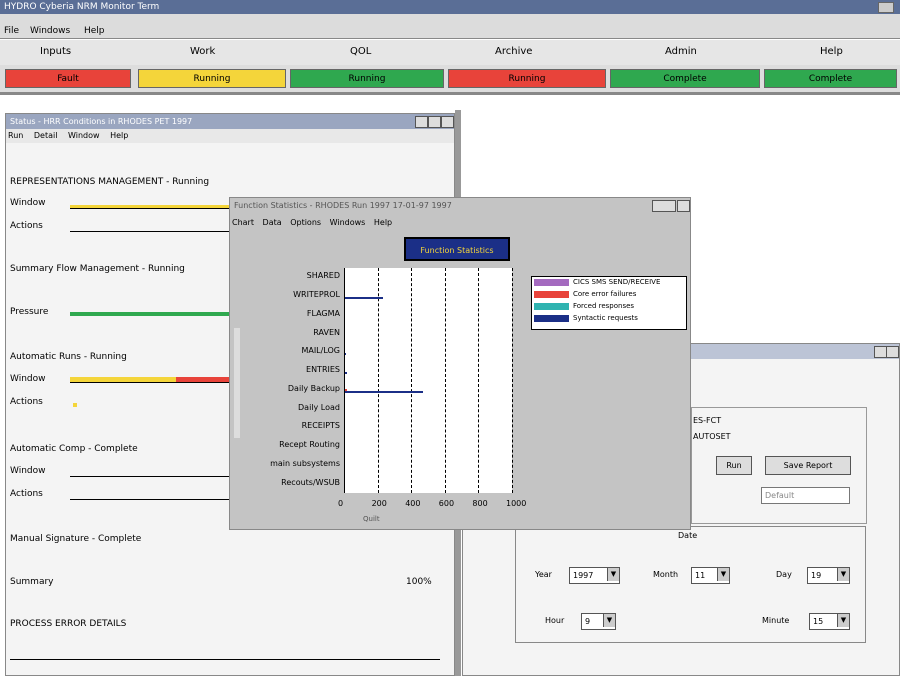 This screenshot has height=676, width=900. What do you see at coordinates (84, 135) in the screenshot?
I see `menu-item: Window` at bounding box center [84, 135].